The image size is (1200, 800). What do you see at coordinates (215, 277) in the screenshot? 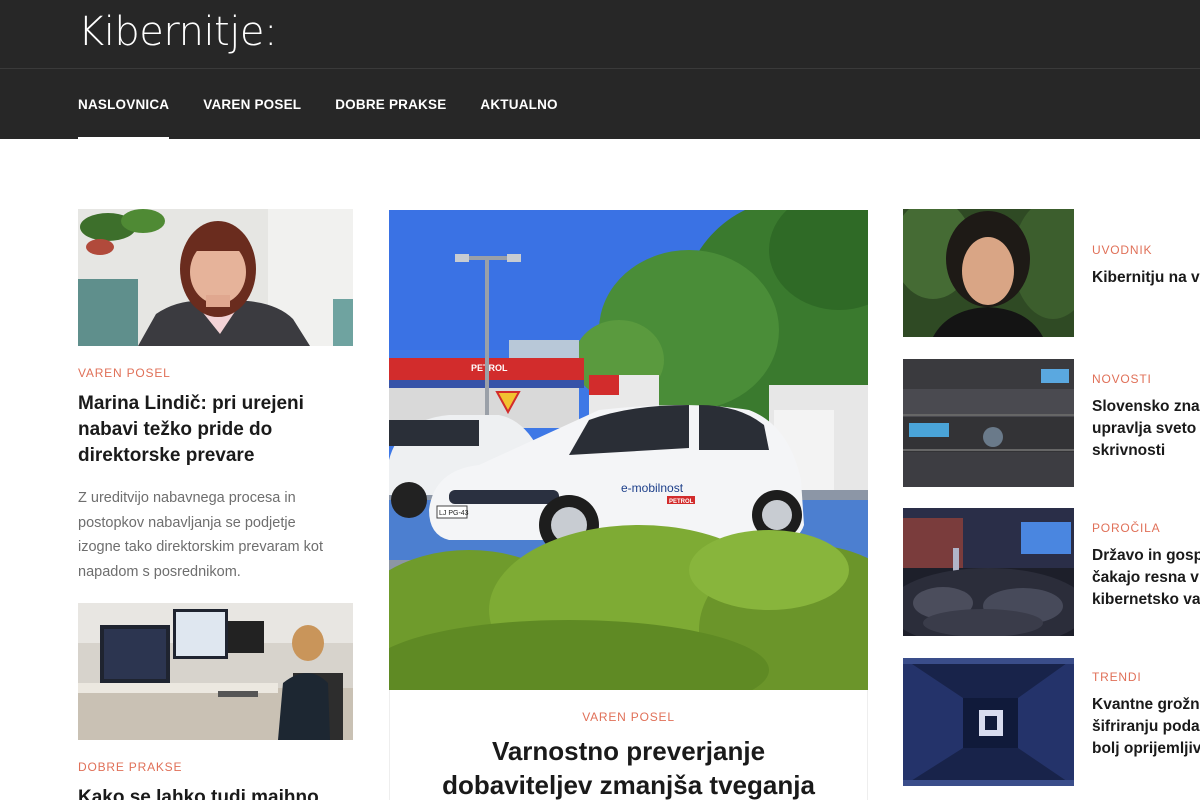
I see `article-image-marina-lindic` at bounding box center [215, 277].